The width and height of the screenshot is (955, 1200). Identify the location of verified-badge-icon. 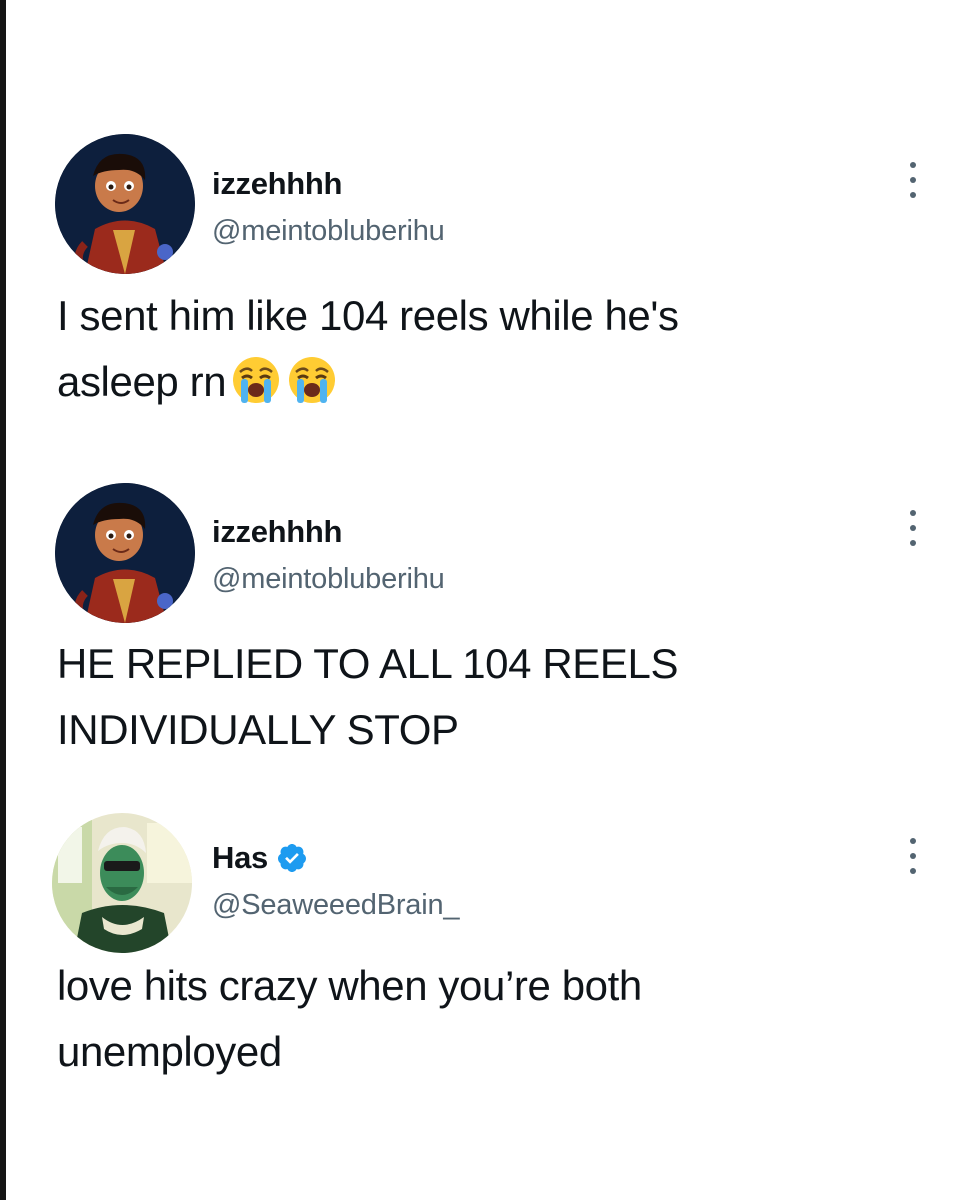
(292, 858).